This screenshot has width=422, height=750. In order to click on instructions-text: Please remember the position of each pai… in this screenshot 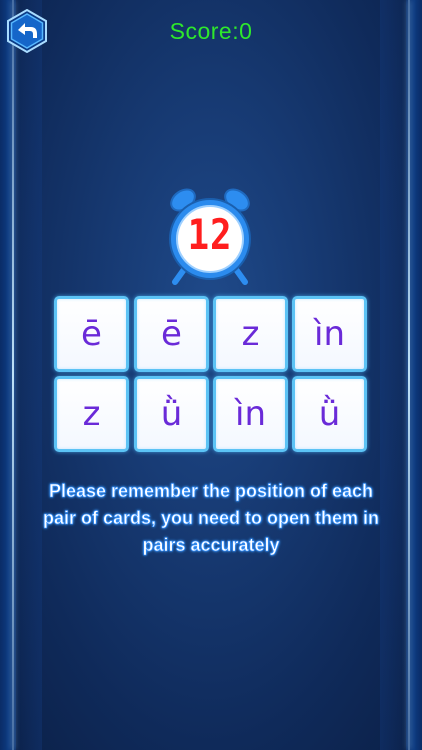, I will do `click(211, 518)`.